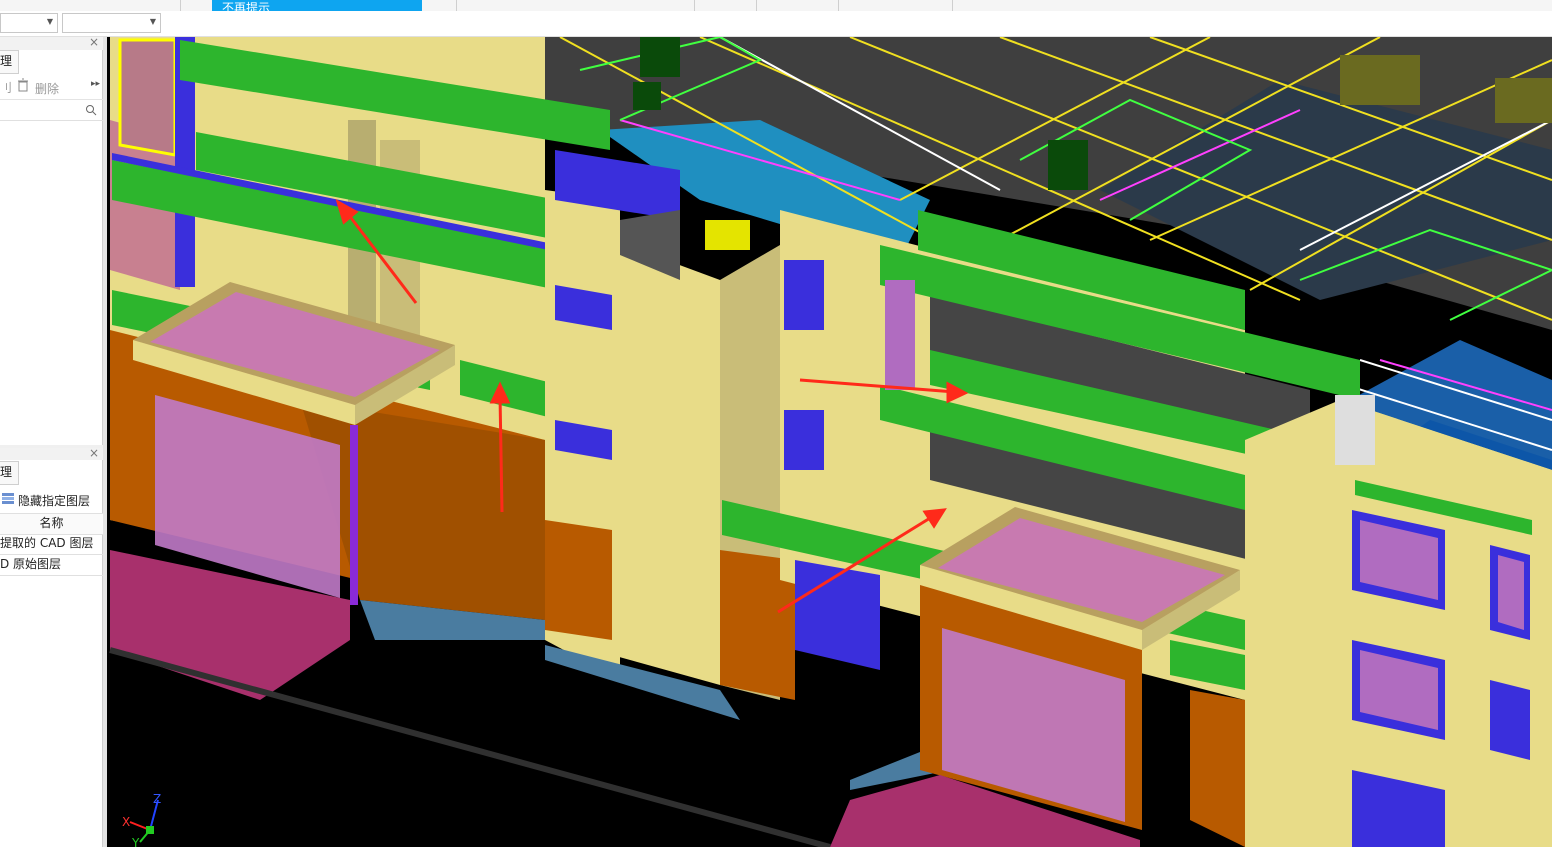 This screenshot has height=847, width=1552. What do you see at coordinates (126, 822) in the screenshot?
I see `axis-x-label: X` at bounding box center [126, 822].